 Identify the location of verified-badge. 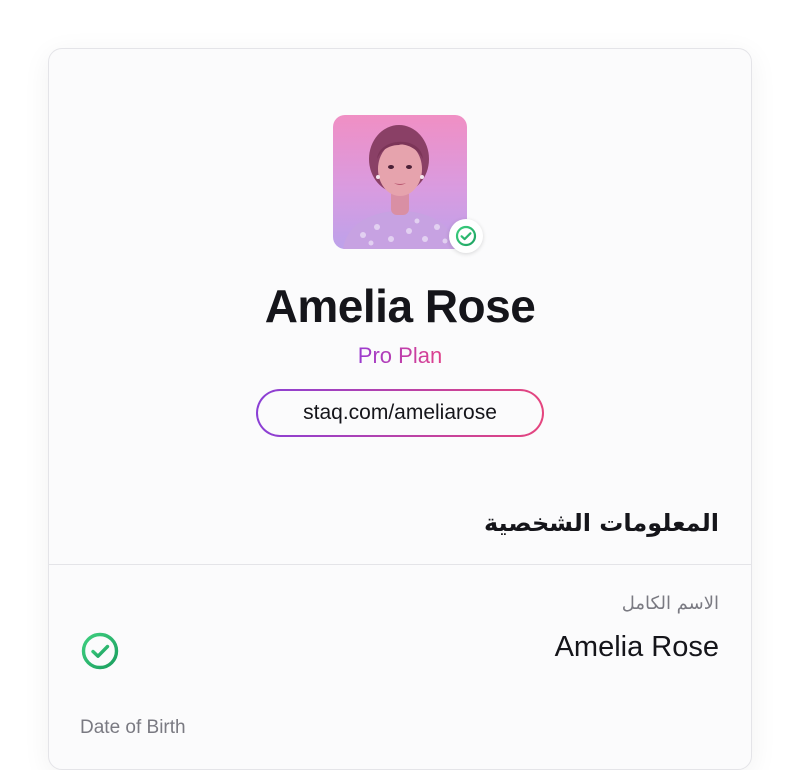
(466, 236).